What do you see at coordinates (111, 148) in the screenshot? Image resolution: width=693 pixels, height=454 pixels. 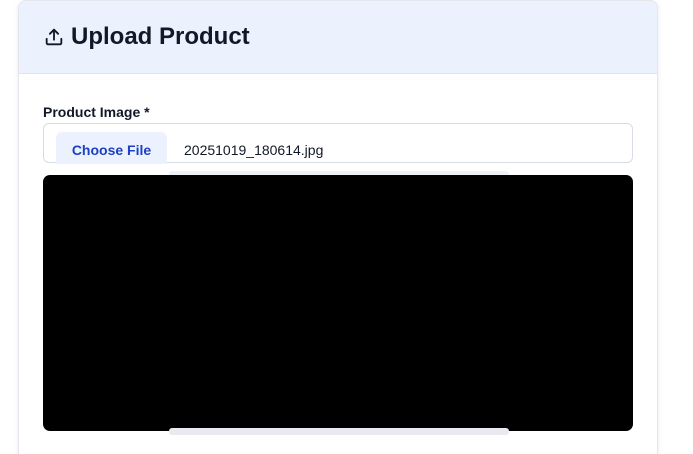 I see `choose-file-button: Choose File` at bounding box center [111, 148].